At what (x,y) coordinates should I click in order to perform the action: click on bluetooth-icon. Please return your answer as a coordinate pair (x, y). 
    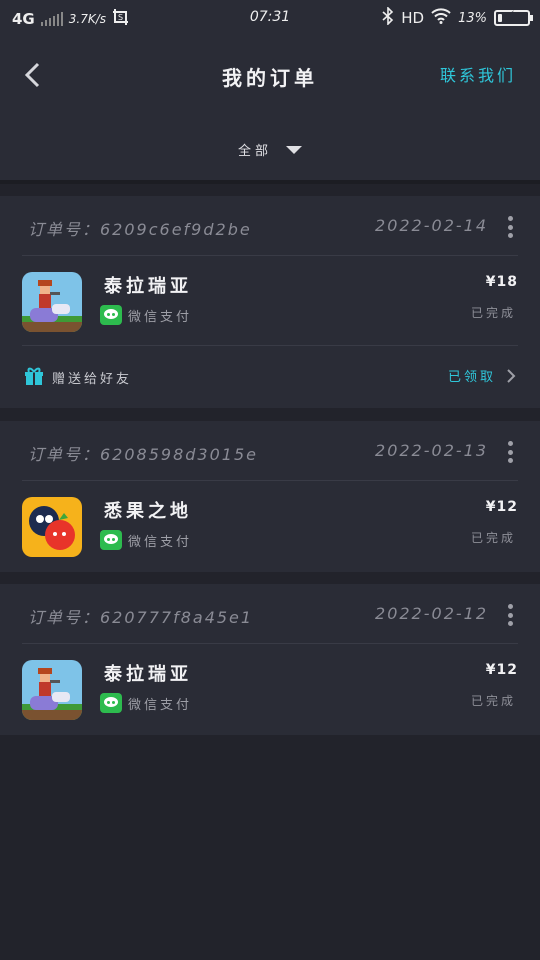
    Looking at the image, I should click on (388, 17).